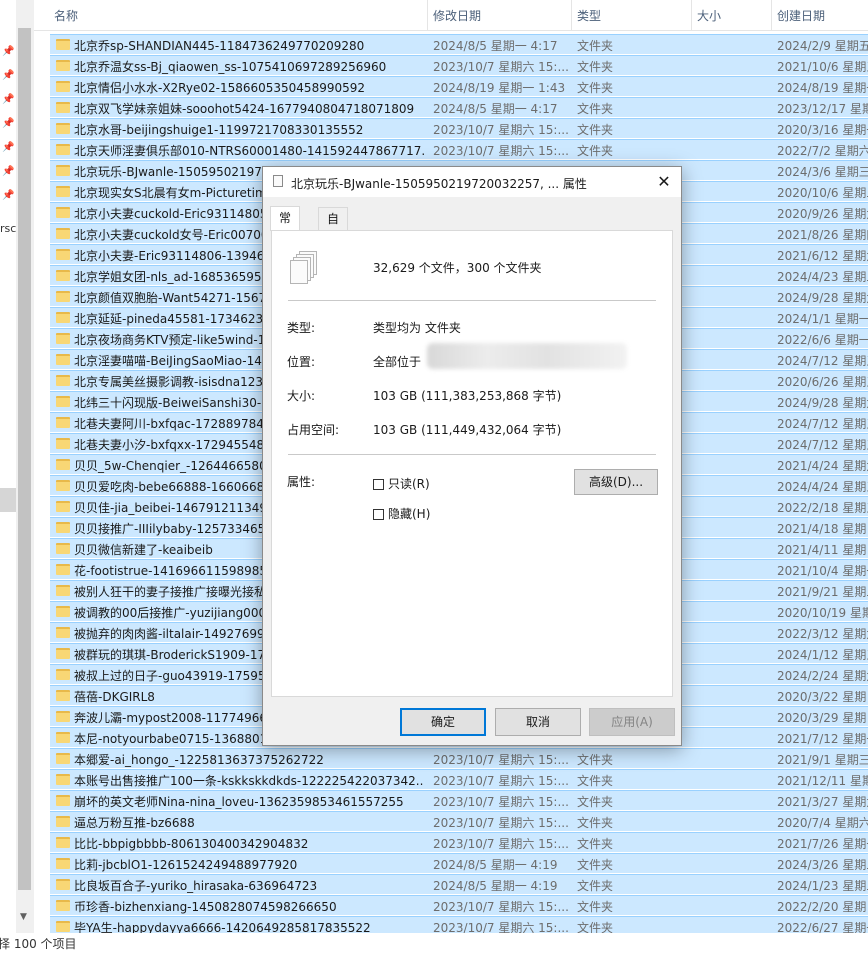 The width and height of the screenshot is (868, 953). What do you see at coordinates (199, 760) in the screenshot?
I see `row-name: 本郷爱-ai_hongo_-1225813637375262722` at bounding box center [199, 760].